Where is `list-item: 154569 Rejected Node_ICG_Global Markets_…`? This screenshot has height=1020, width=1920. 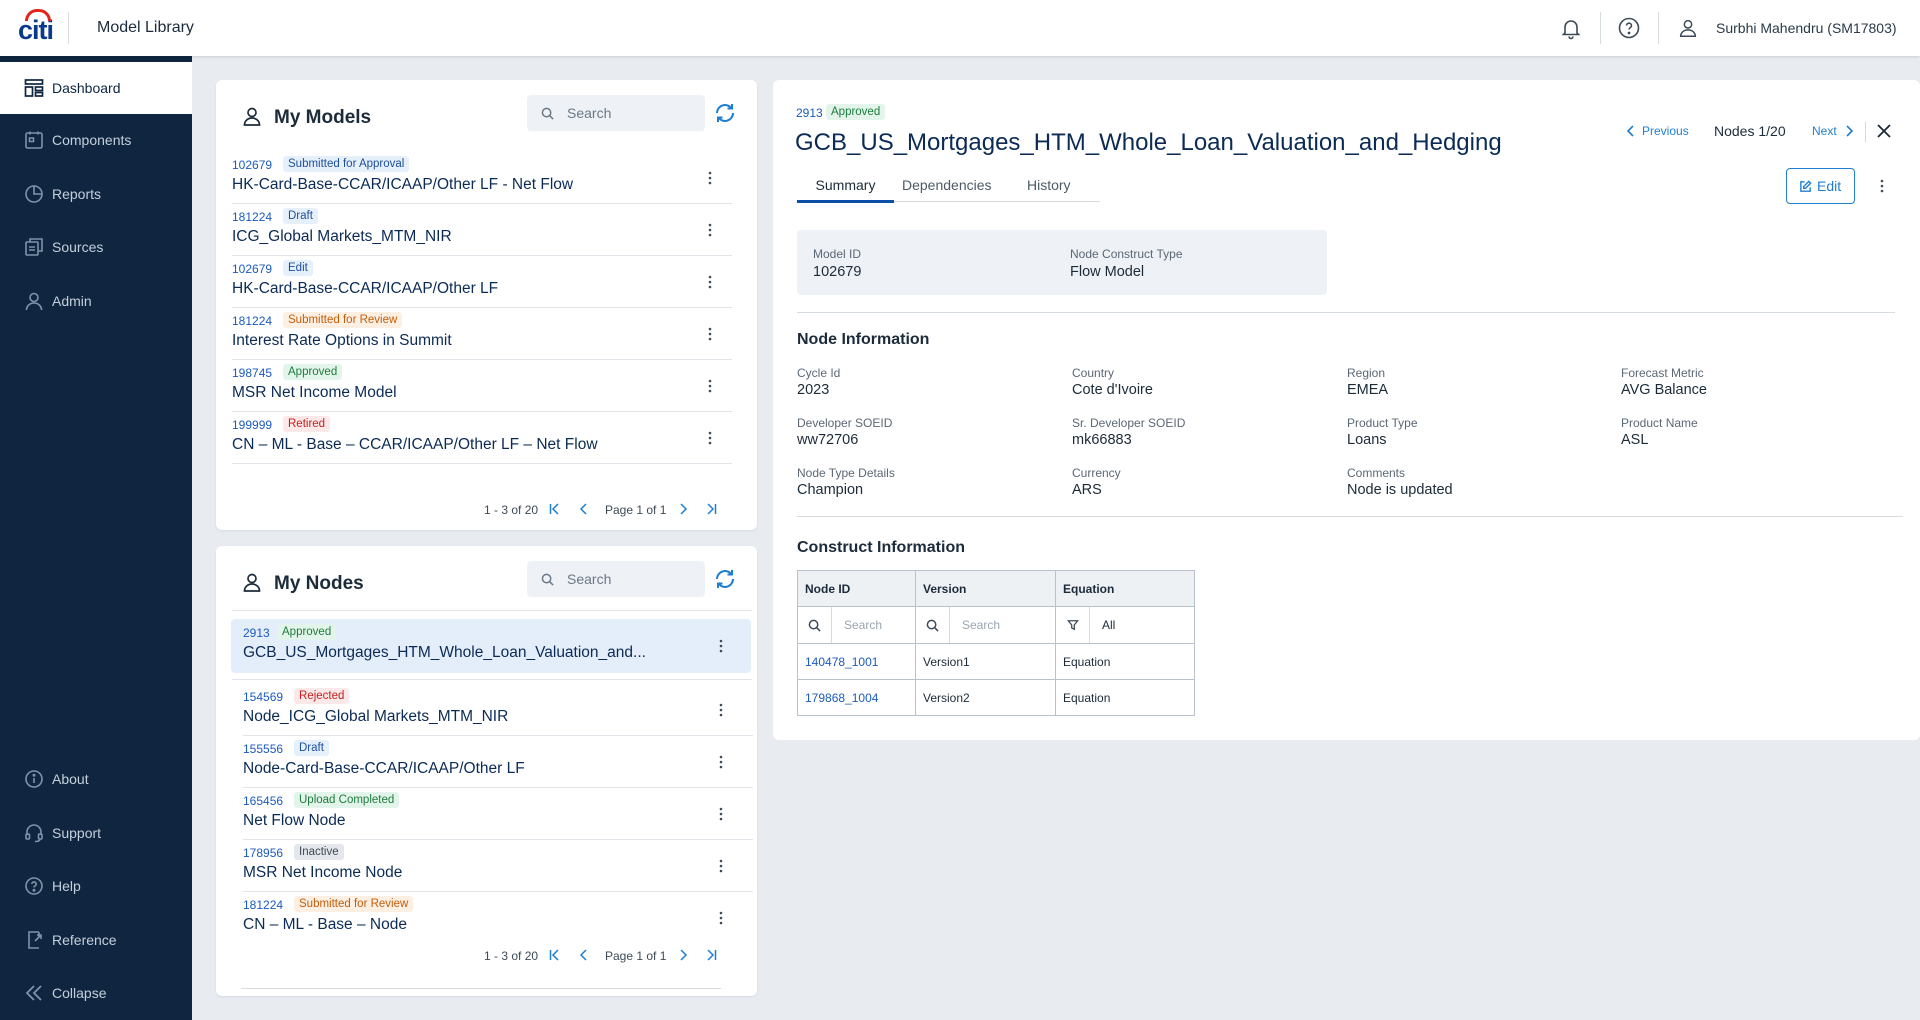 list-item: 154569 Rejected Node_ICG_Global Markets_… is located at coordinates (498, 710).